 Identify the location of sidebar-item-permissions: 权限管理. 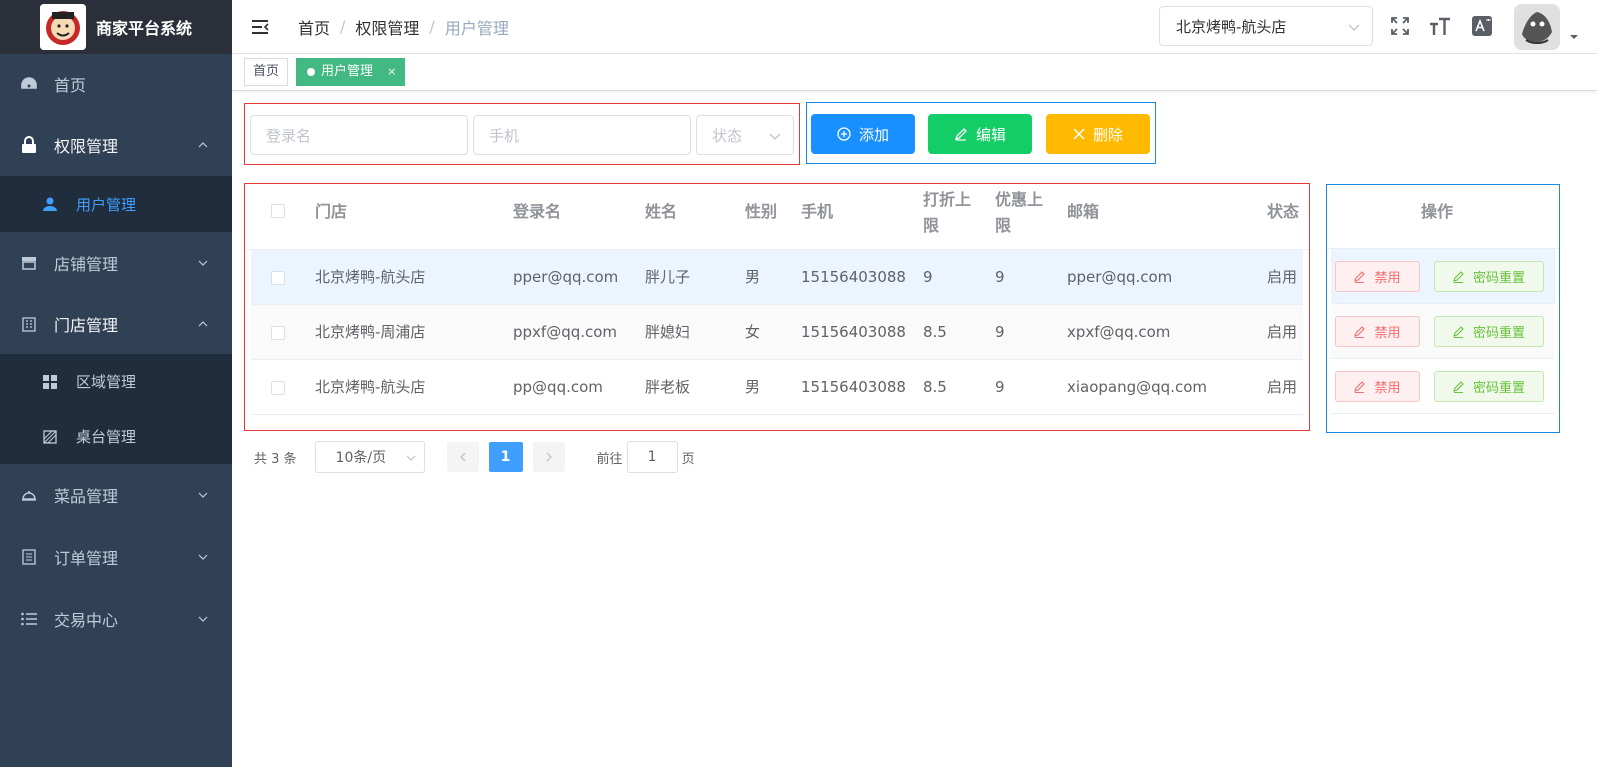
(116, 145).